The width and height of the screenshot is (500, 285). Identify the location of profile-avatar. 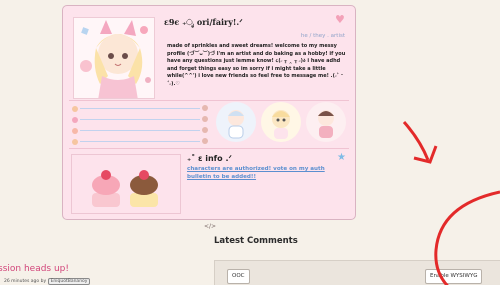
(114, 58).